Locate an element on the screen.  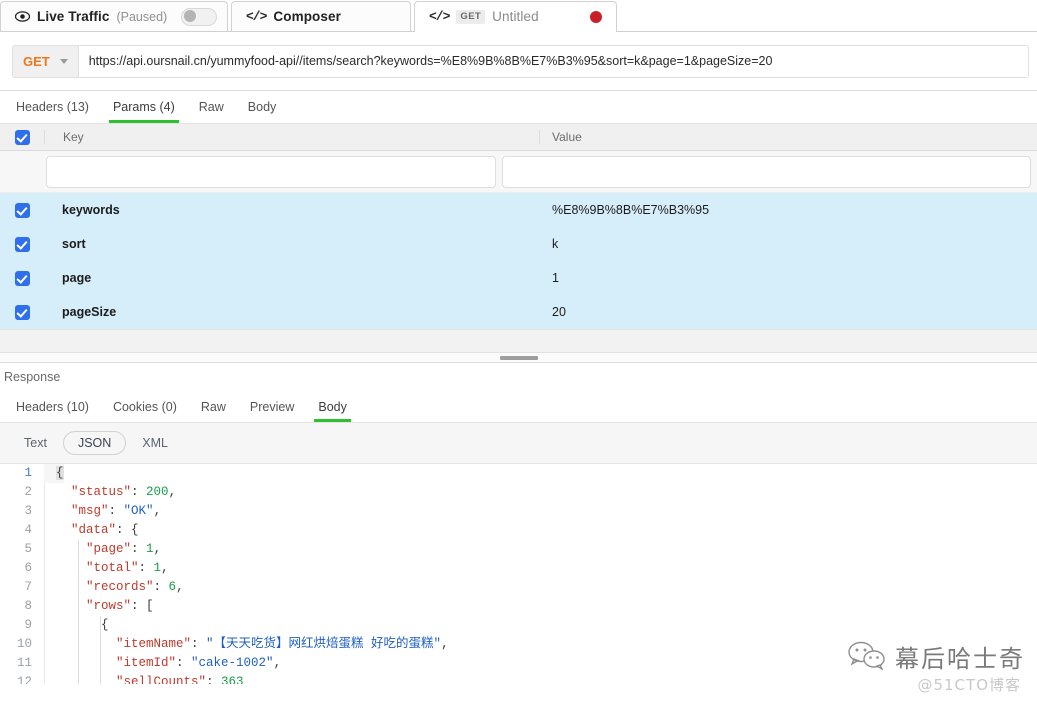
http-method-dropdown: GET is located at coordinates (45, 61).